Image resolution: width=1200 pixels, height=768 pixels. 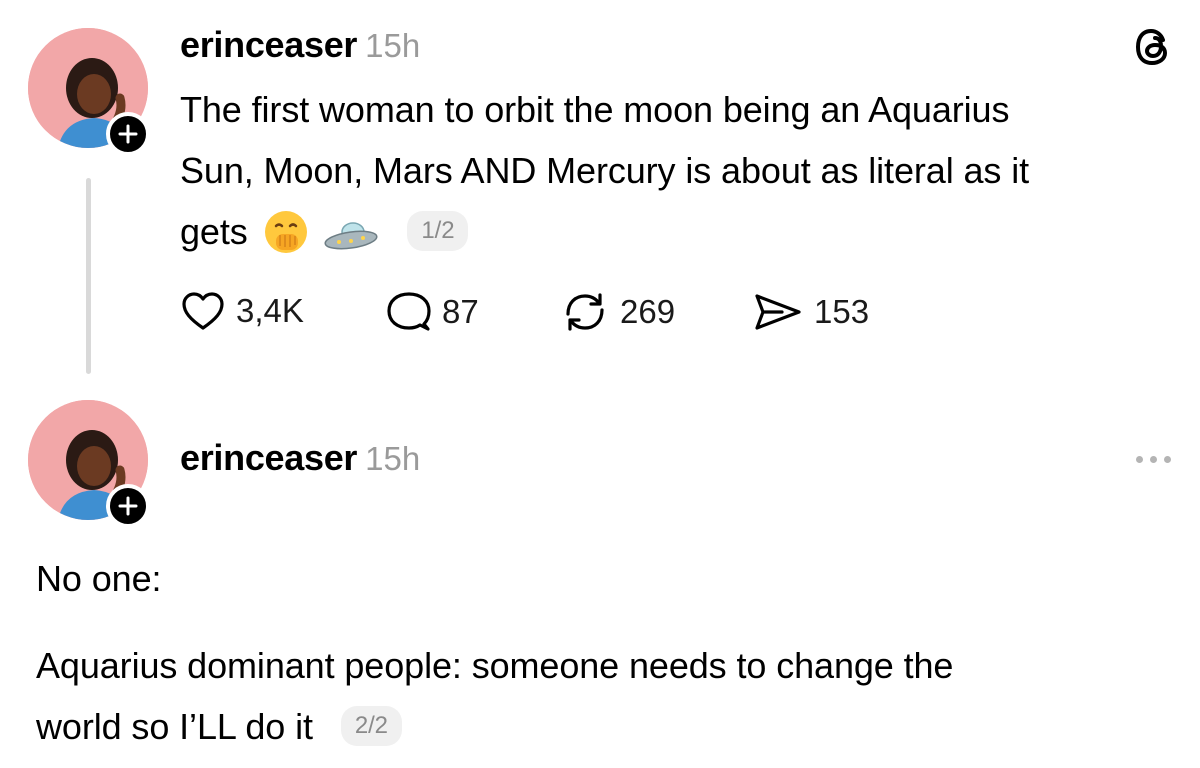 What do you see at coordinates (286, 241) in the screenshot?
I see `hand-over-mouth-emoji` at bounding box center [286, 241].